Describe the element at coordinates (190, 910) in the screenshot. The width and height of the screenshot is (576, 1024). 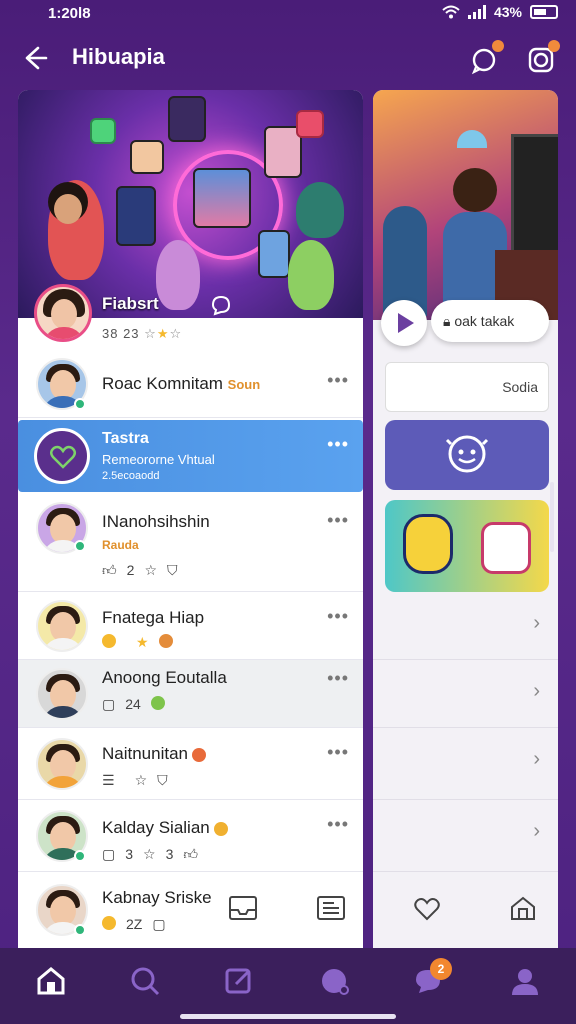
I see `list-item: Kabnay Sriske 2Z ▢` at that location.